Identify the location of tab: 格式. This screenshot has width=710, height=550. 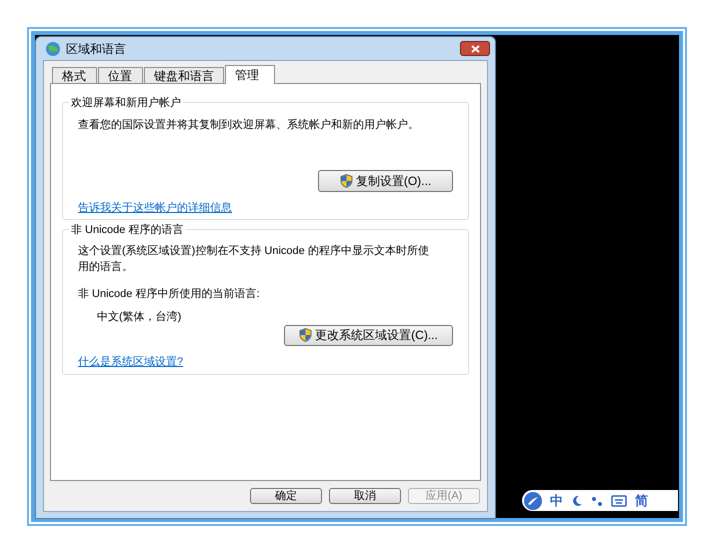
(74, 75).